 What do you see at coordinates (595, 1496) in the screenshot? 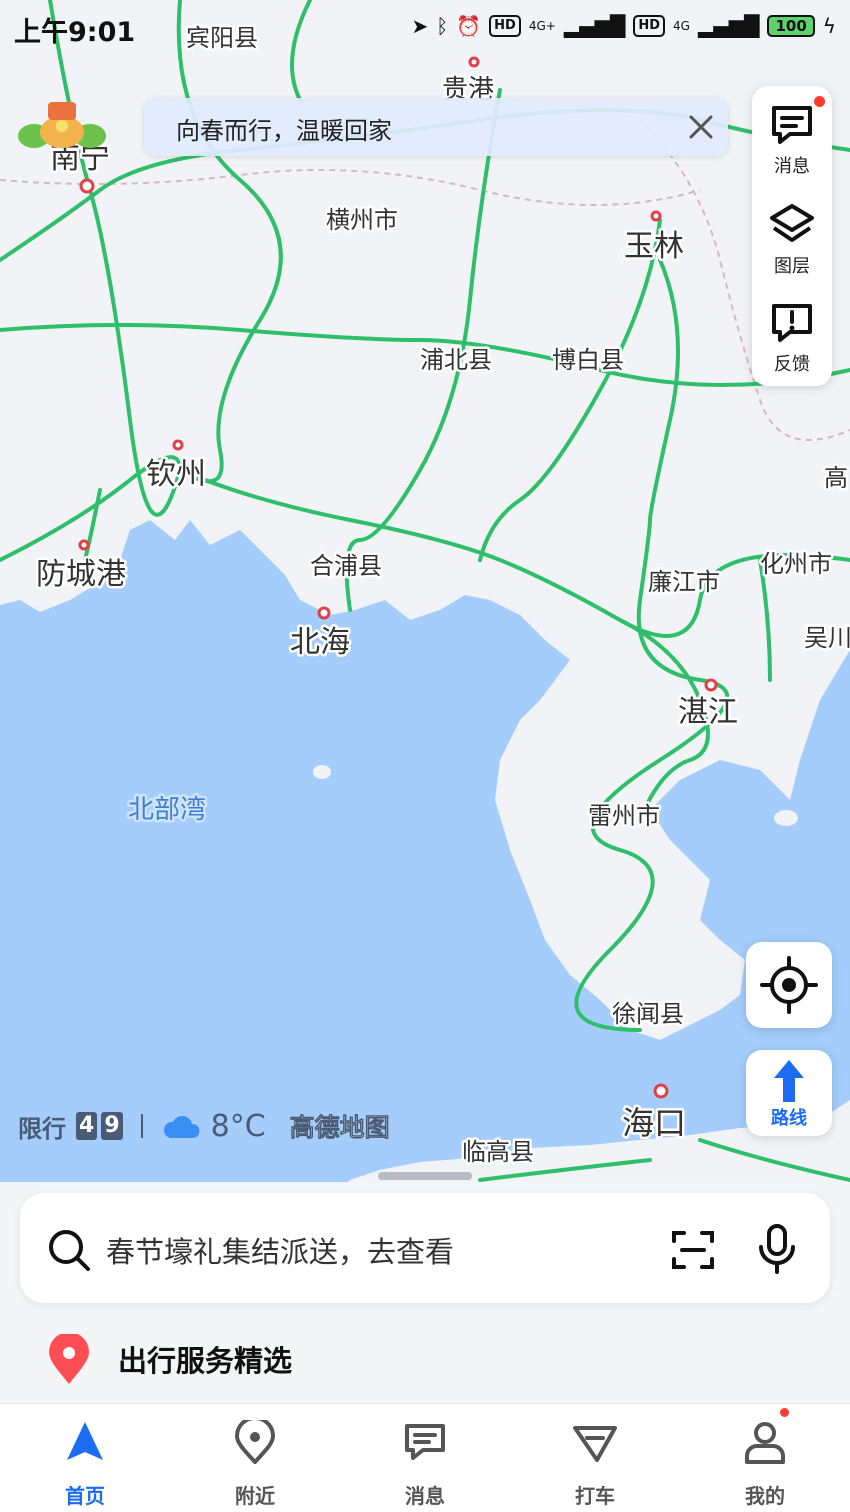
I see `tab-taxi-label: 打车` at bounding box center [595, 1496].